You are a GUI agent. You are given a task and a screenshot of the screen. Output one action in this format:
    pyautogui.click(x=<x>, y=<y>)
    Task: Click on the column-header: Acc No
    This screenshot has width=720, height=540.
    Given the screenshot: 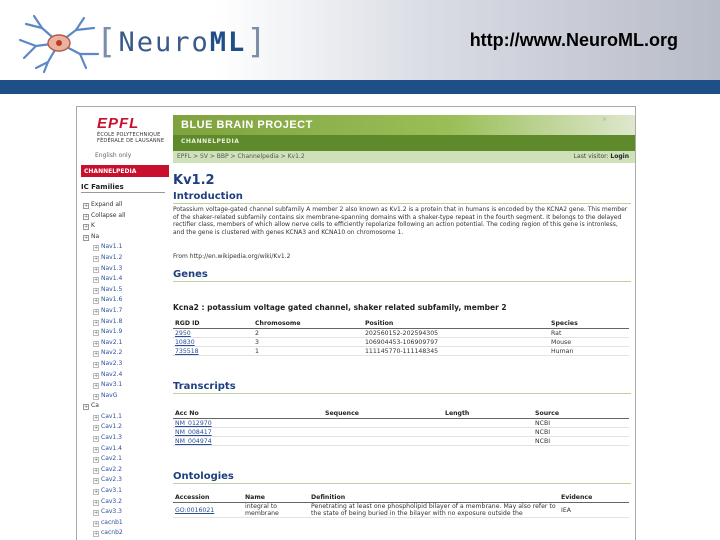 What is the action you would take?
    pyautogui.click(x=248, y=414)
    